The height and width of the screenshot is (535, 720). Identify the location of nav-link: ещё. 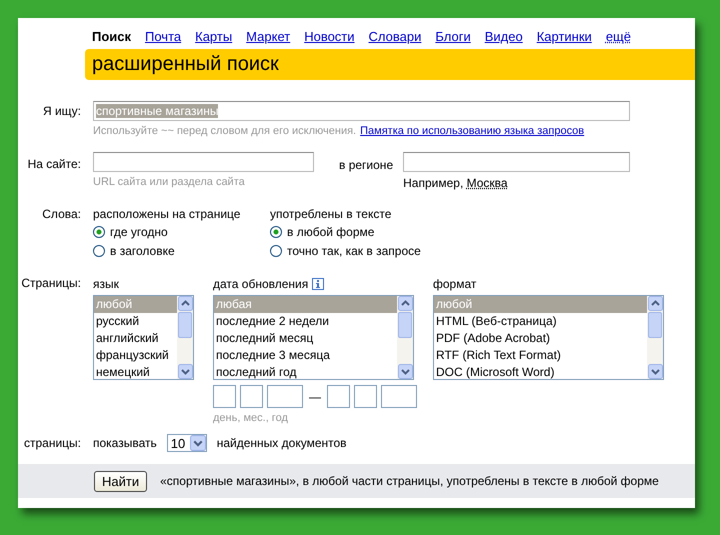
(618, 36).